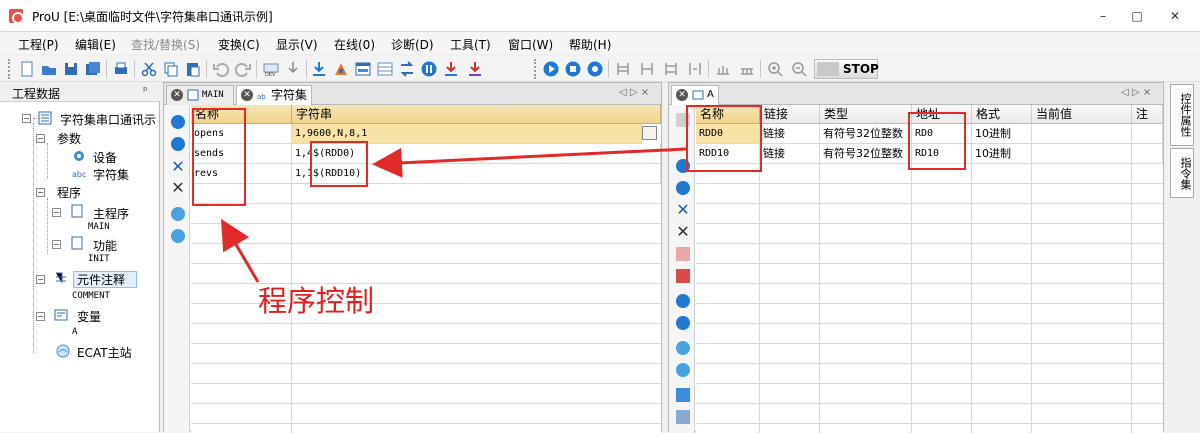  I want to click on layout-icon, so click(363, 69).